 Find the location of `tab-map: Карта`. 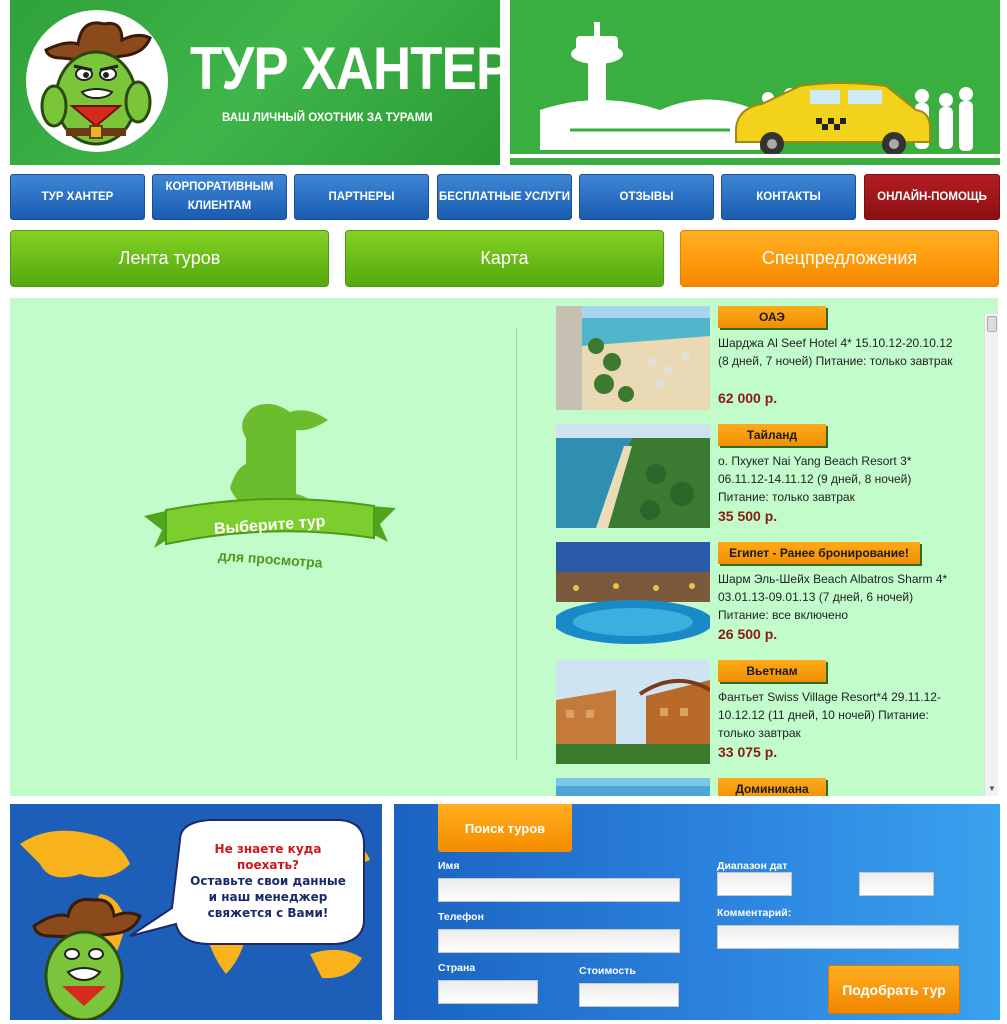

tab-map: Карта is located at coordinates (504, 258).